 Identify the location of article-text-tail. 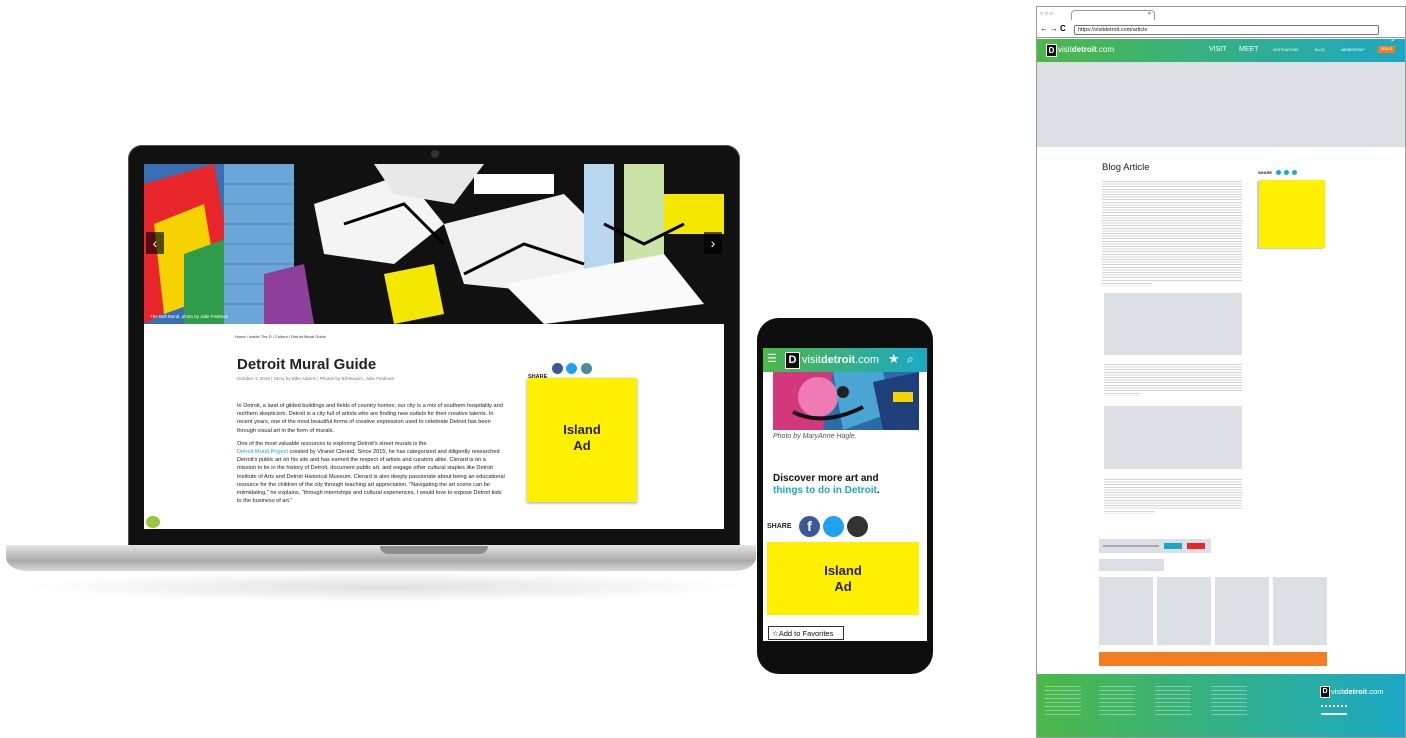
(1127, 284).